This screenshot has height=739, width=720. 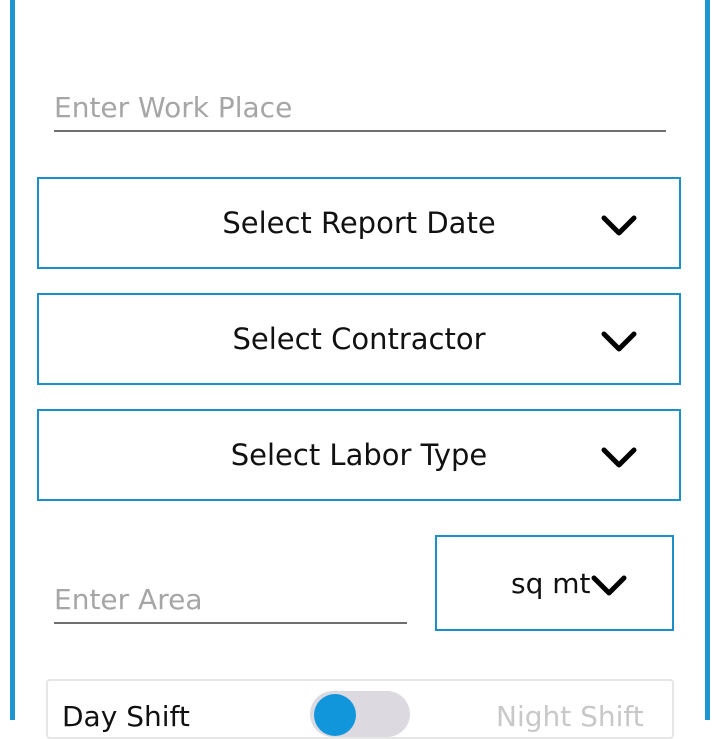 What do you see at coordinates (126, 716) in the screenshot?
I see `day-shift-label: Day Shift` at bounding box center [126, 716].